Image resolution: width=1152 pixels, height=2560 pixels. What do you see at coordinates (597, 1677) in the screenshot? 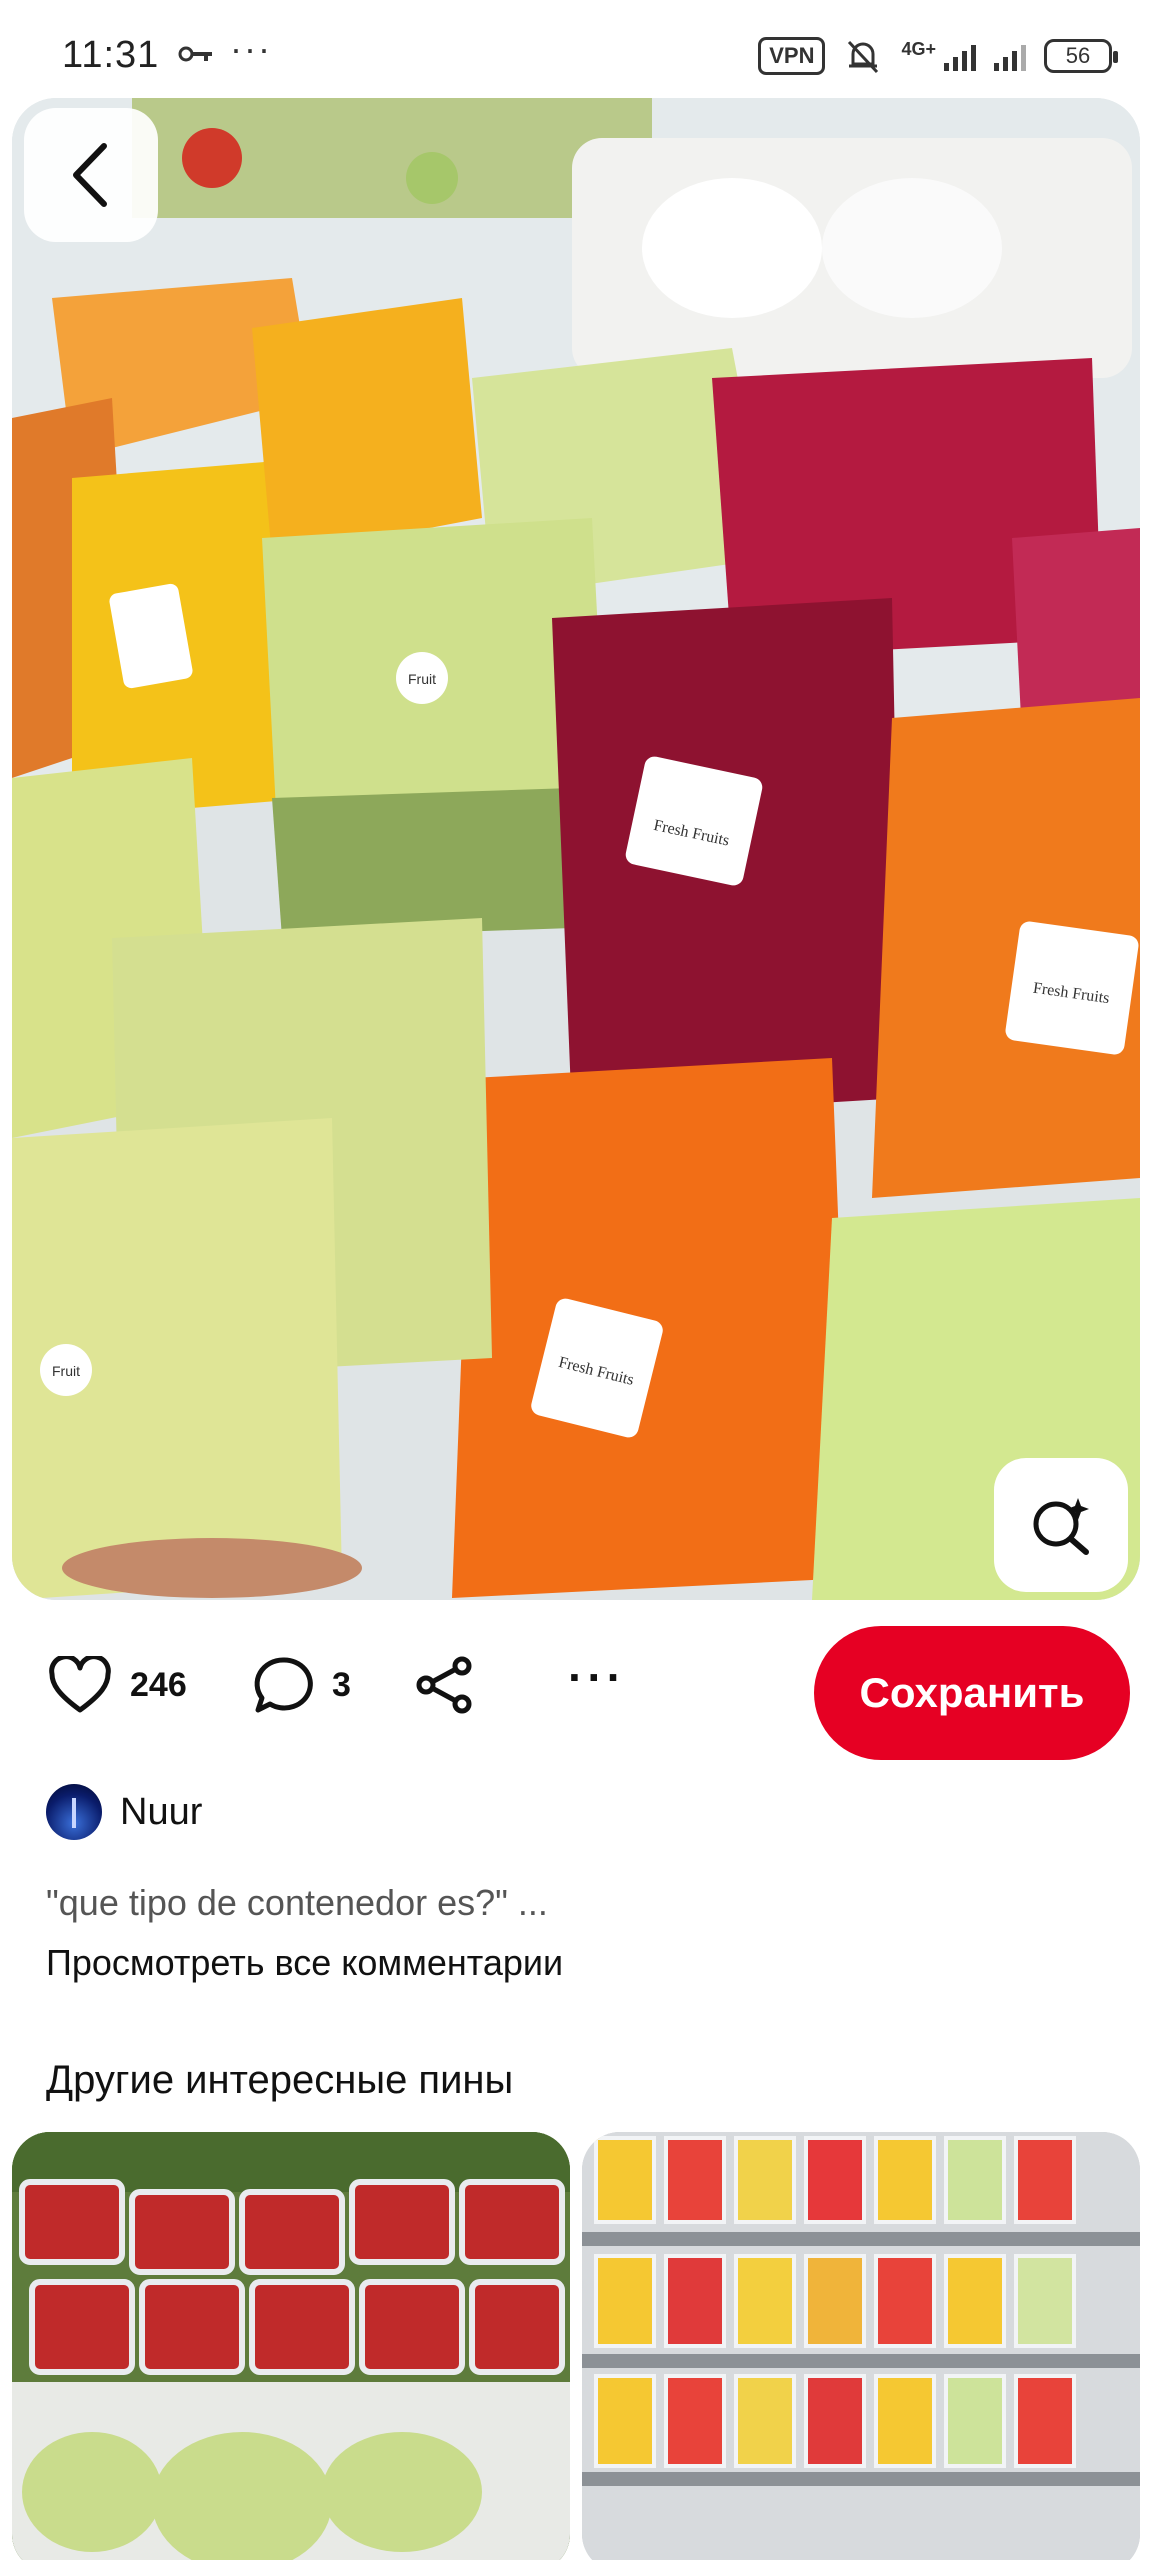
I see `more-options-button: ···` at bounding box center [597, 1677].